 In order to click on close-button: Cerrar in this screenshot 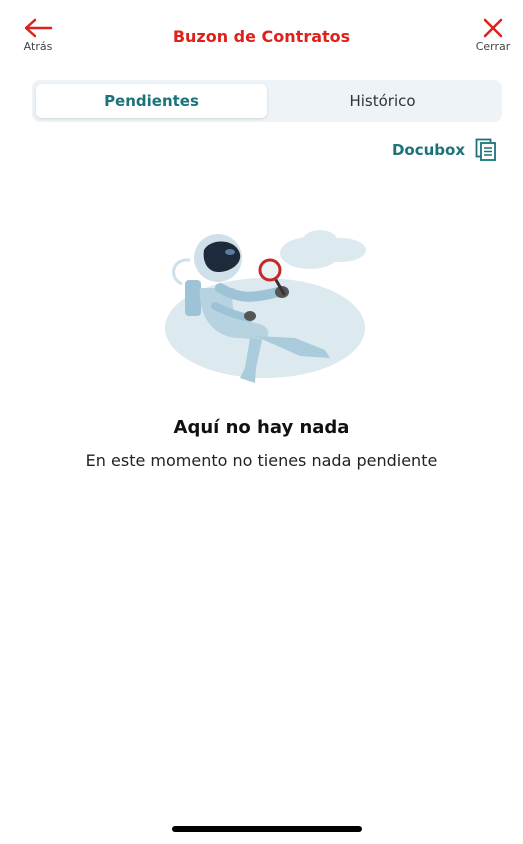, I will do `click(493, 35)`.